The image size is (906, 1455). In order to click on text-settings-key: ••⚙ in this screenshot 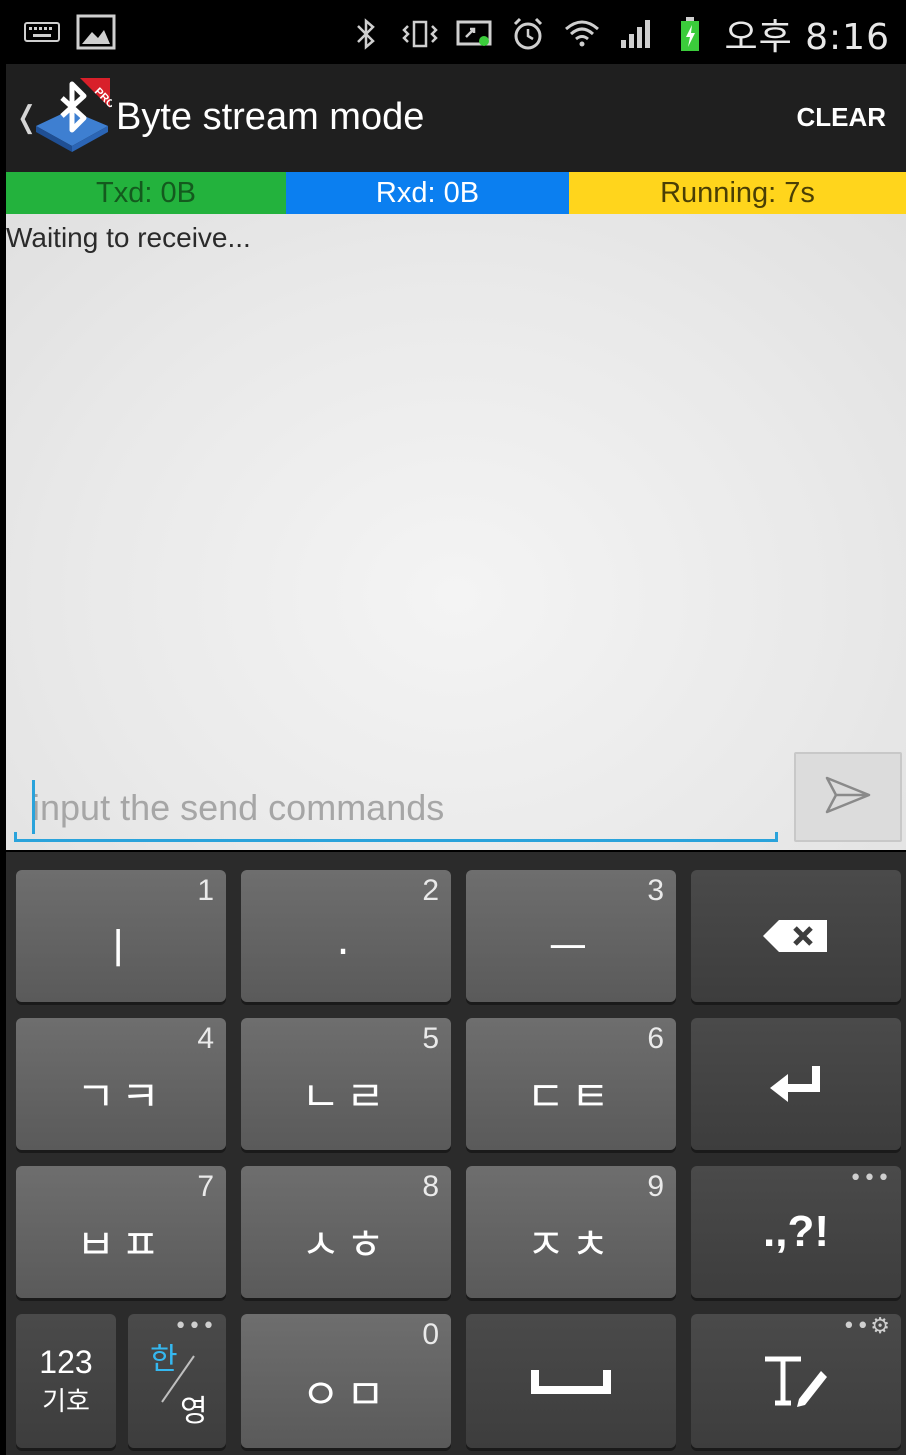, I will do `click(796, 1381)`.